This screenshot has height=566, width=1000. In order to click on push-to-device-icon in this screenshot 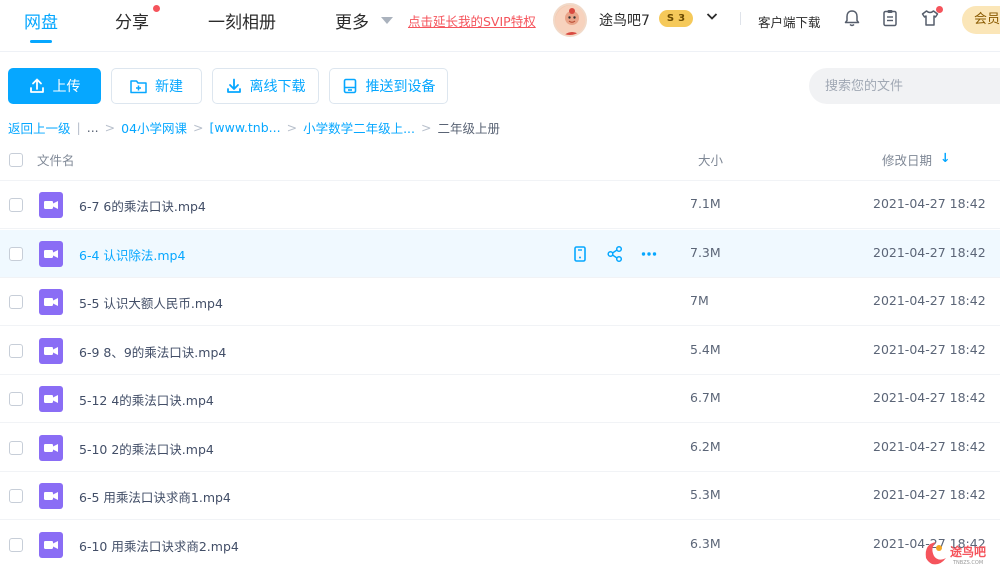, I will do `click(580, 254)`.